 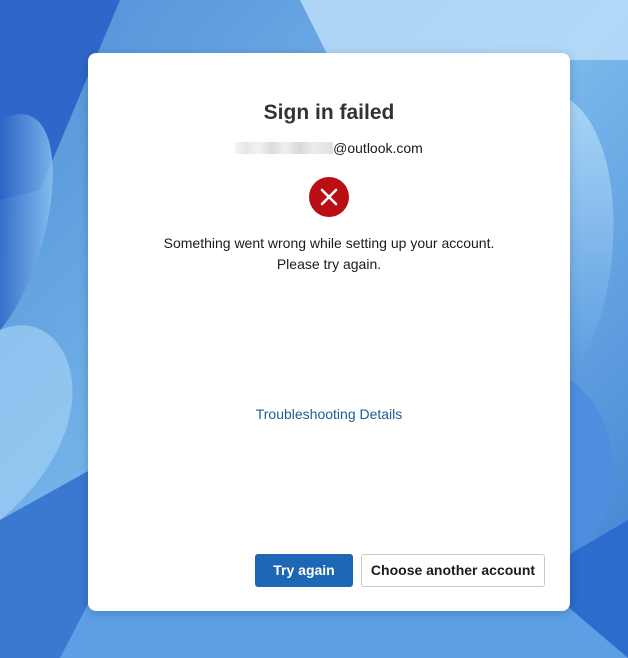 What do you see at coordinates (329, 414) in the screenshot?
I see `troubleshooting-details-link: Troubleshooting Details` at bounding box center [329, 414].